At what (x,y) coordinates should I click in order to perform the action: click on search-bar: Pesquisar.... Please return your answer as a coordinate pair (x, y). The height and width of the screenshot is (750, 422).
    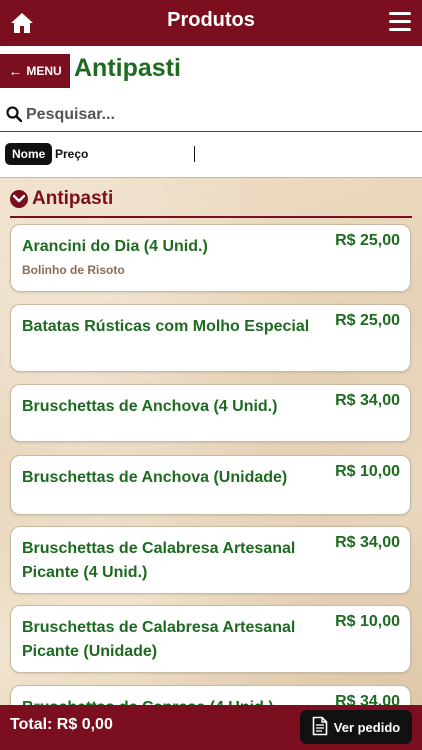
    Looking at the image, I should click on (211, 115).